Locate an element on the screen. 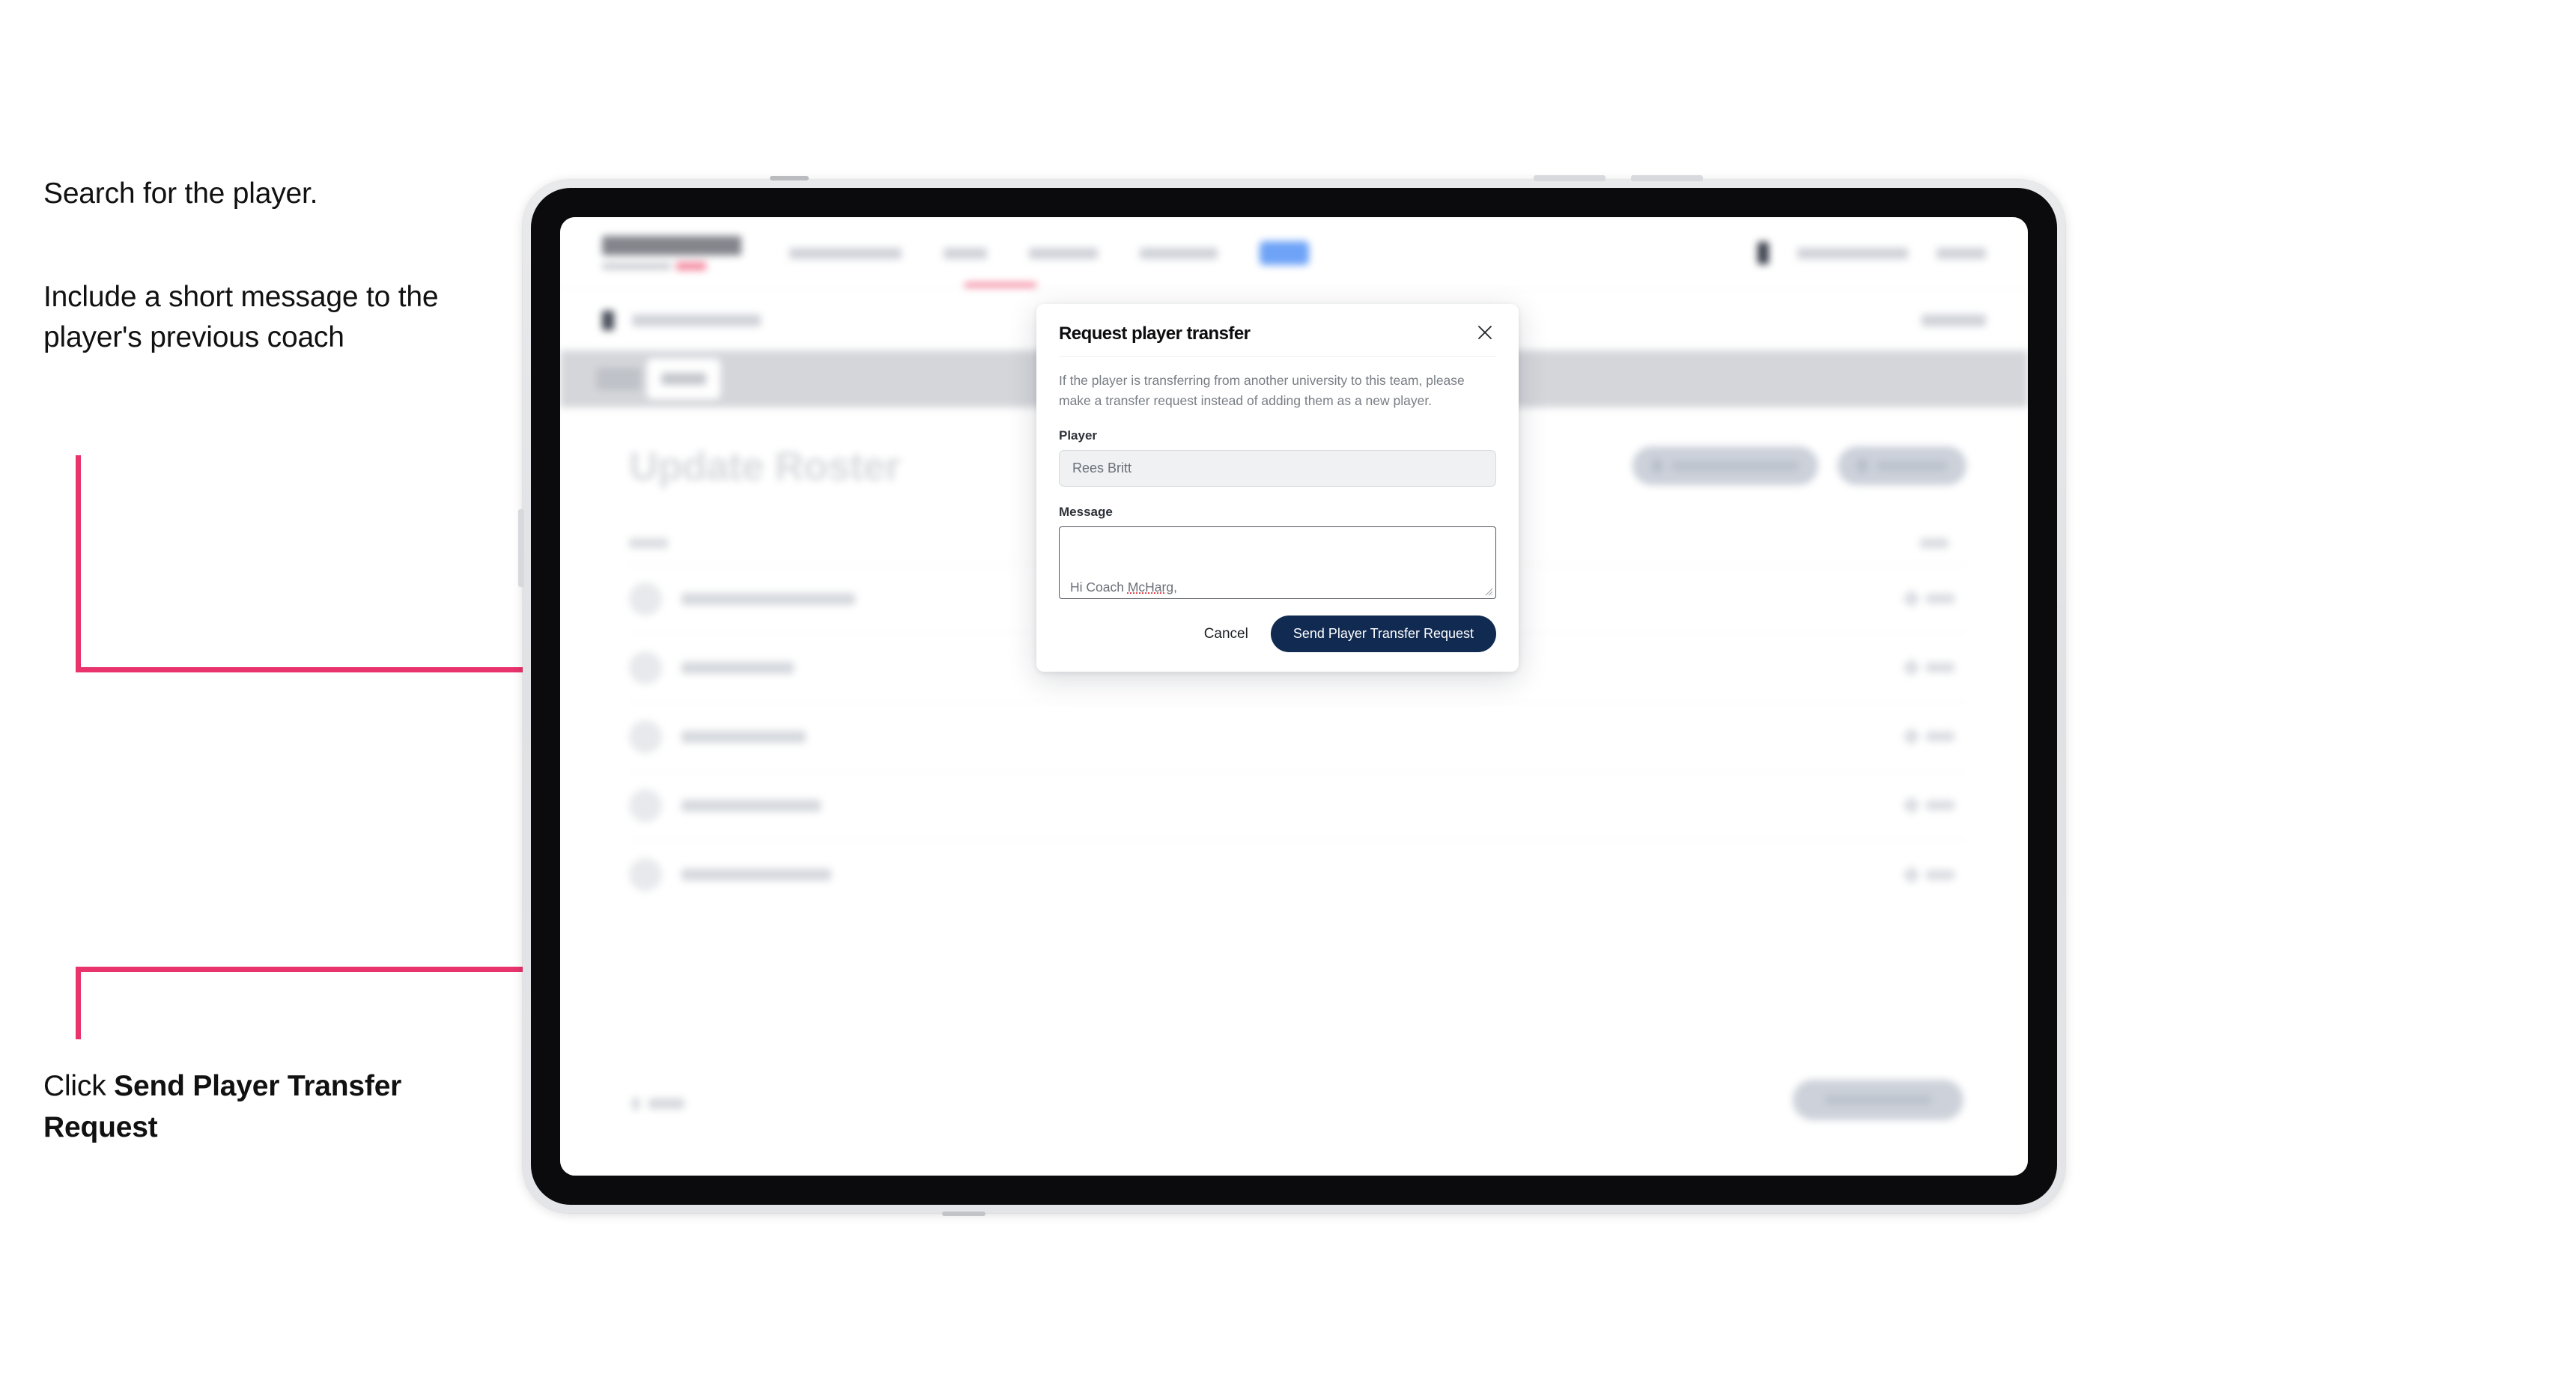 Image resolution: width=2576 pixels, height=1386 pixels. back-label is located at coordinates (666, 1103).